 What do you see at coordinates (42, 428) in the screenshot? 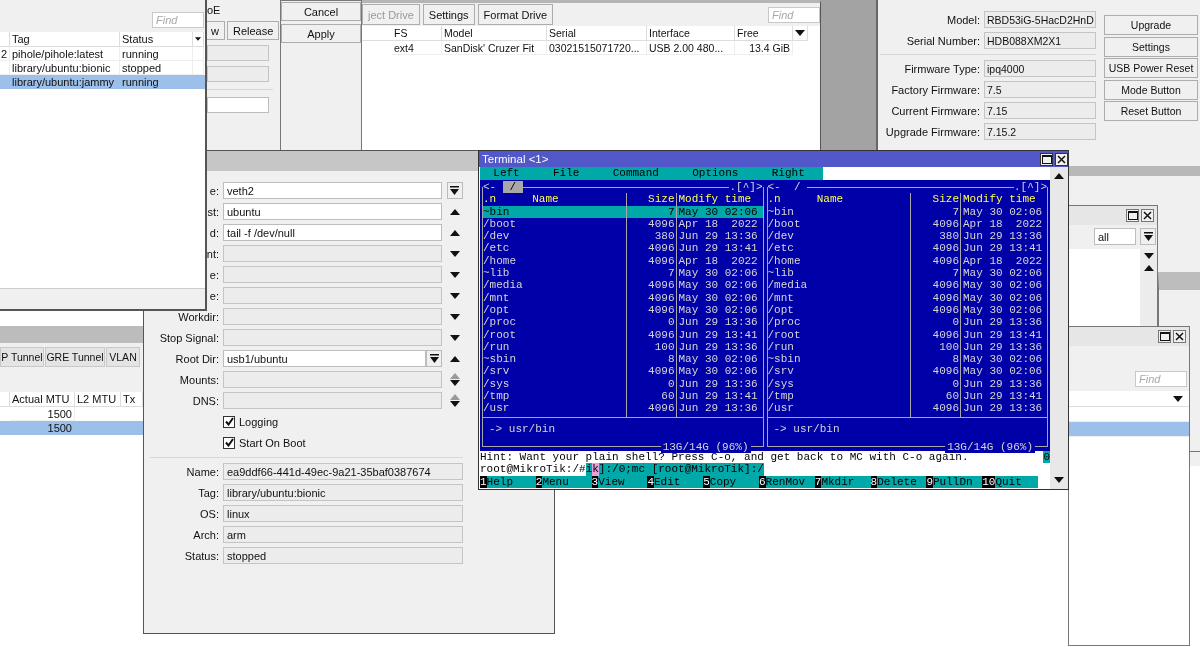
I see `table-cell: 1500` at bounding box center [42, 428].